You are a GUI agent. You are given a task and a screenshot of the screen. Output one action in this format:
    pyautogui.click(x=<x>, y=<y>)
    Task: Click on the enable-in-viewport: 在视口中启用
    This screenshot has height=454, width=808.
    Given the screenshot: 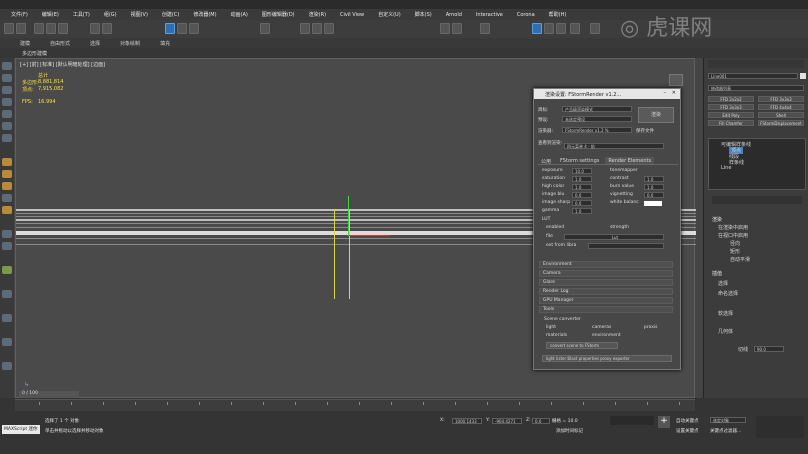 What is the action you would take?
    pyautogui.click(x=733, y=235)
    